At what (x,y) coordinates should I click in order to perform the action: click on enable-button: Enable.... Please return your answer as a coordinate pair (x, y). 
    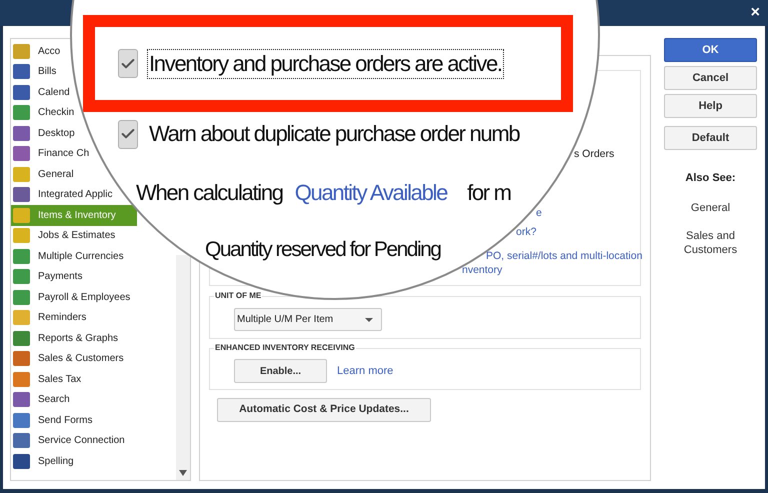
    Looking at the image, I should click on (280, 371).